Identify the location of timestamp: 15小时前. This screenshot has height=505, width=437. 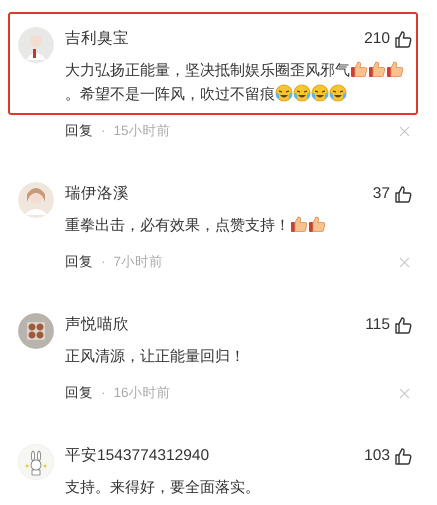
(142, 131).